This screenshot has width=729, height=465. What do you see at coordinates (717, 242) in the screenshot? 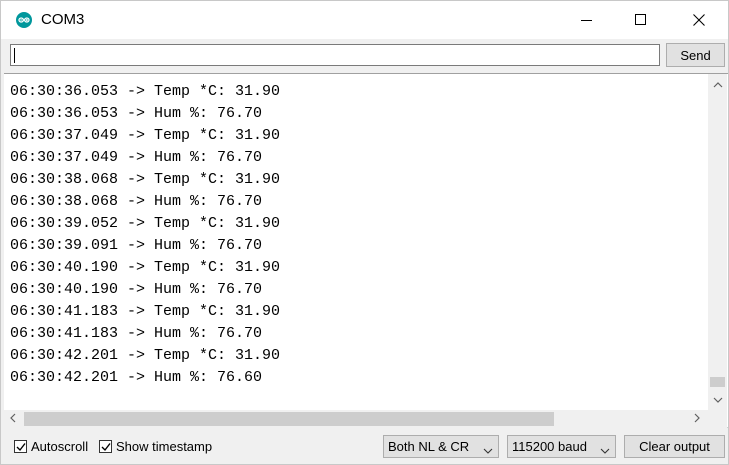
I see `vertical-scrollbar` at bounding box center [717, 242].